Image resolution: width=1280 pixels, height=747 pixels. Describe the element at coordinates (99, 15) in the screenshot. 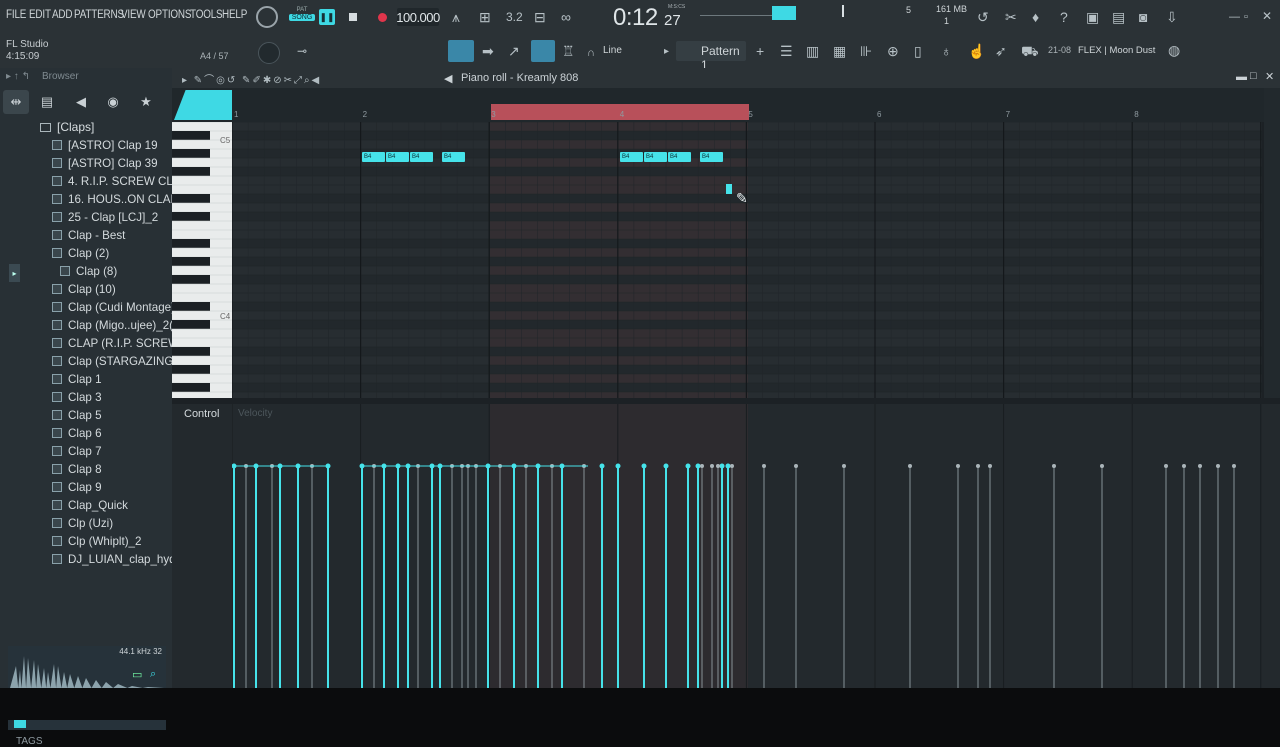

I see `menu-patterns: PATTERNS` at that location.